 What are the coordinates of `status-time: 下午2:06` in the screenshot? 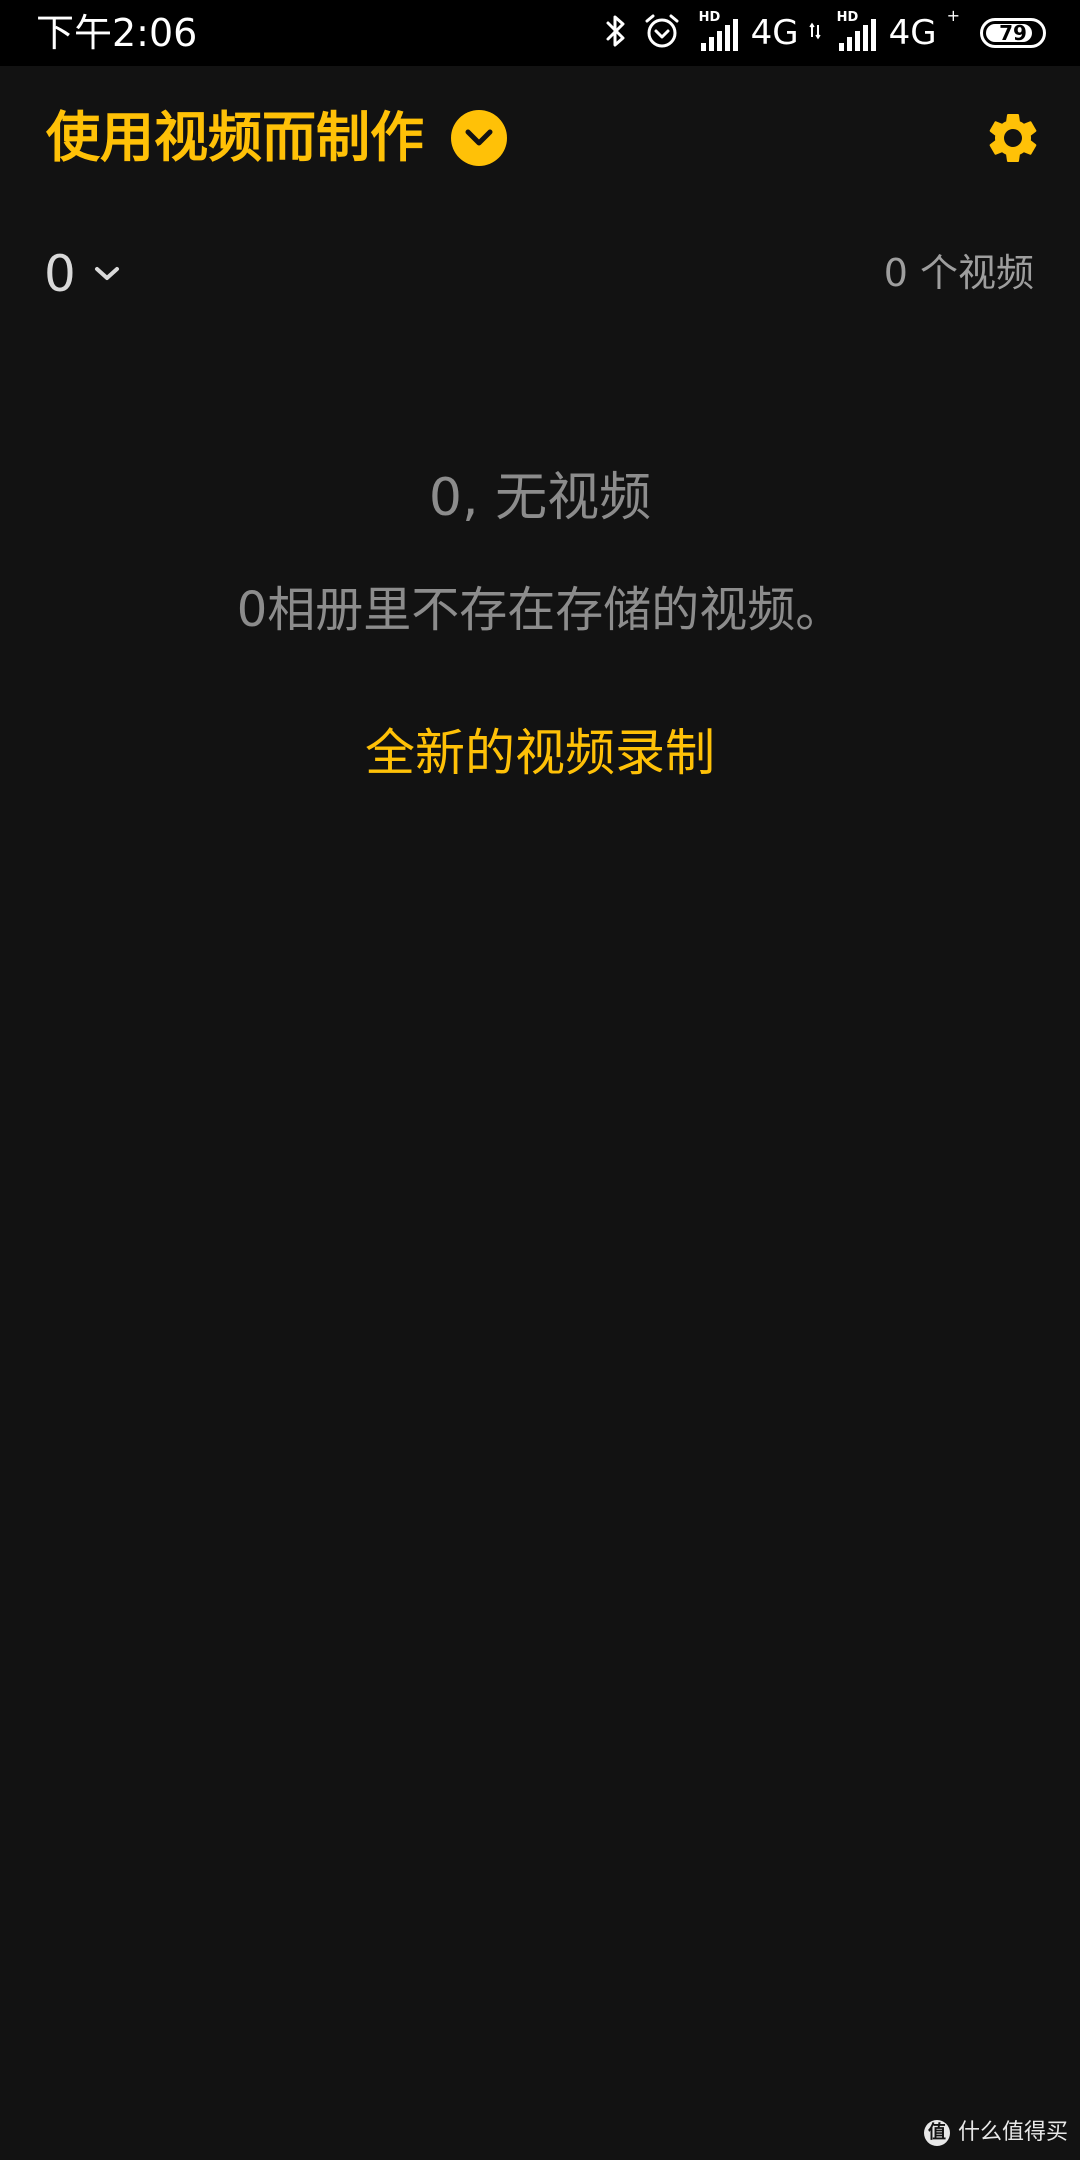 It's located at (117, 33).